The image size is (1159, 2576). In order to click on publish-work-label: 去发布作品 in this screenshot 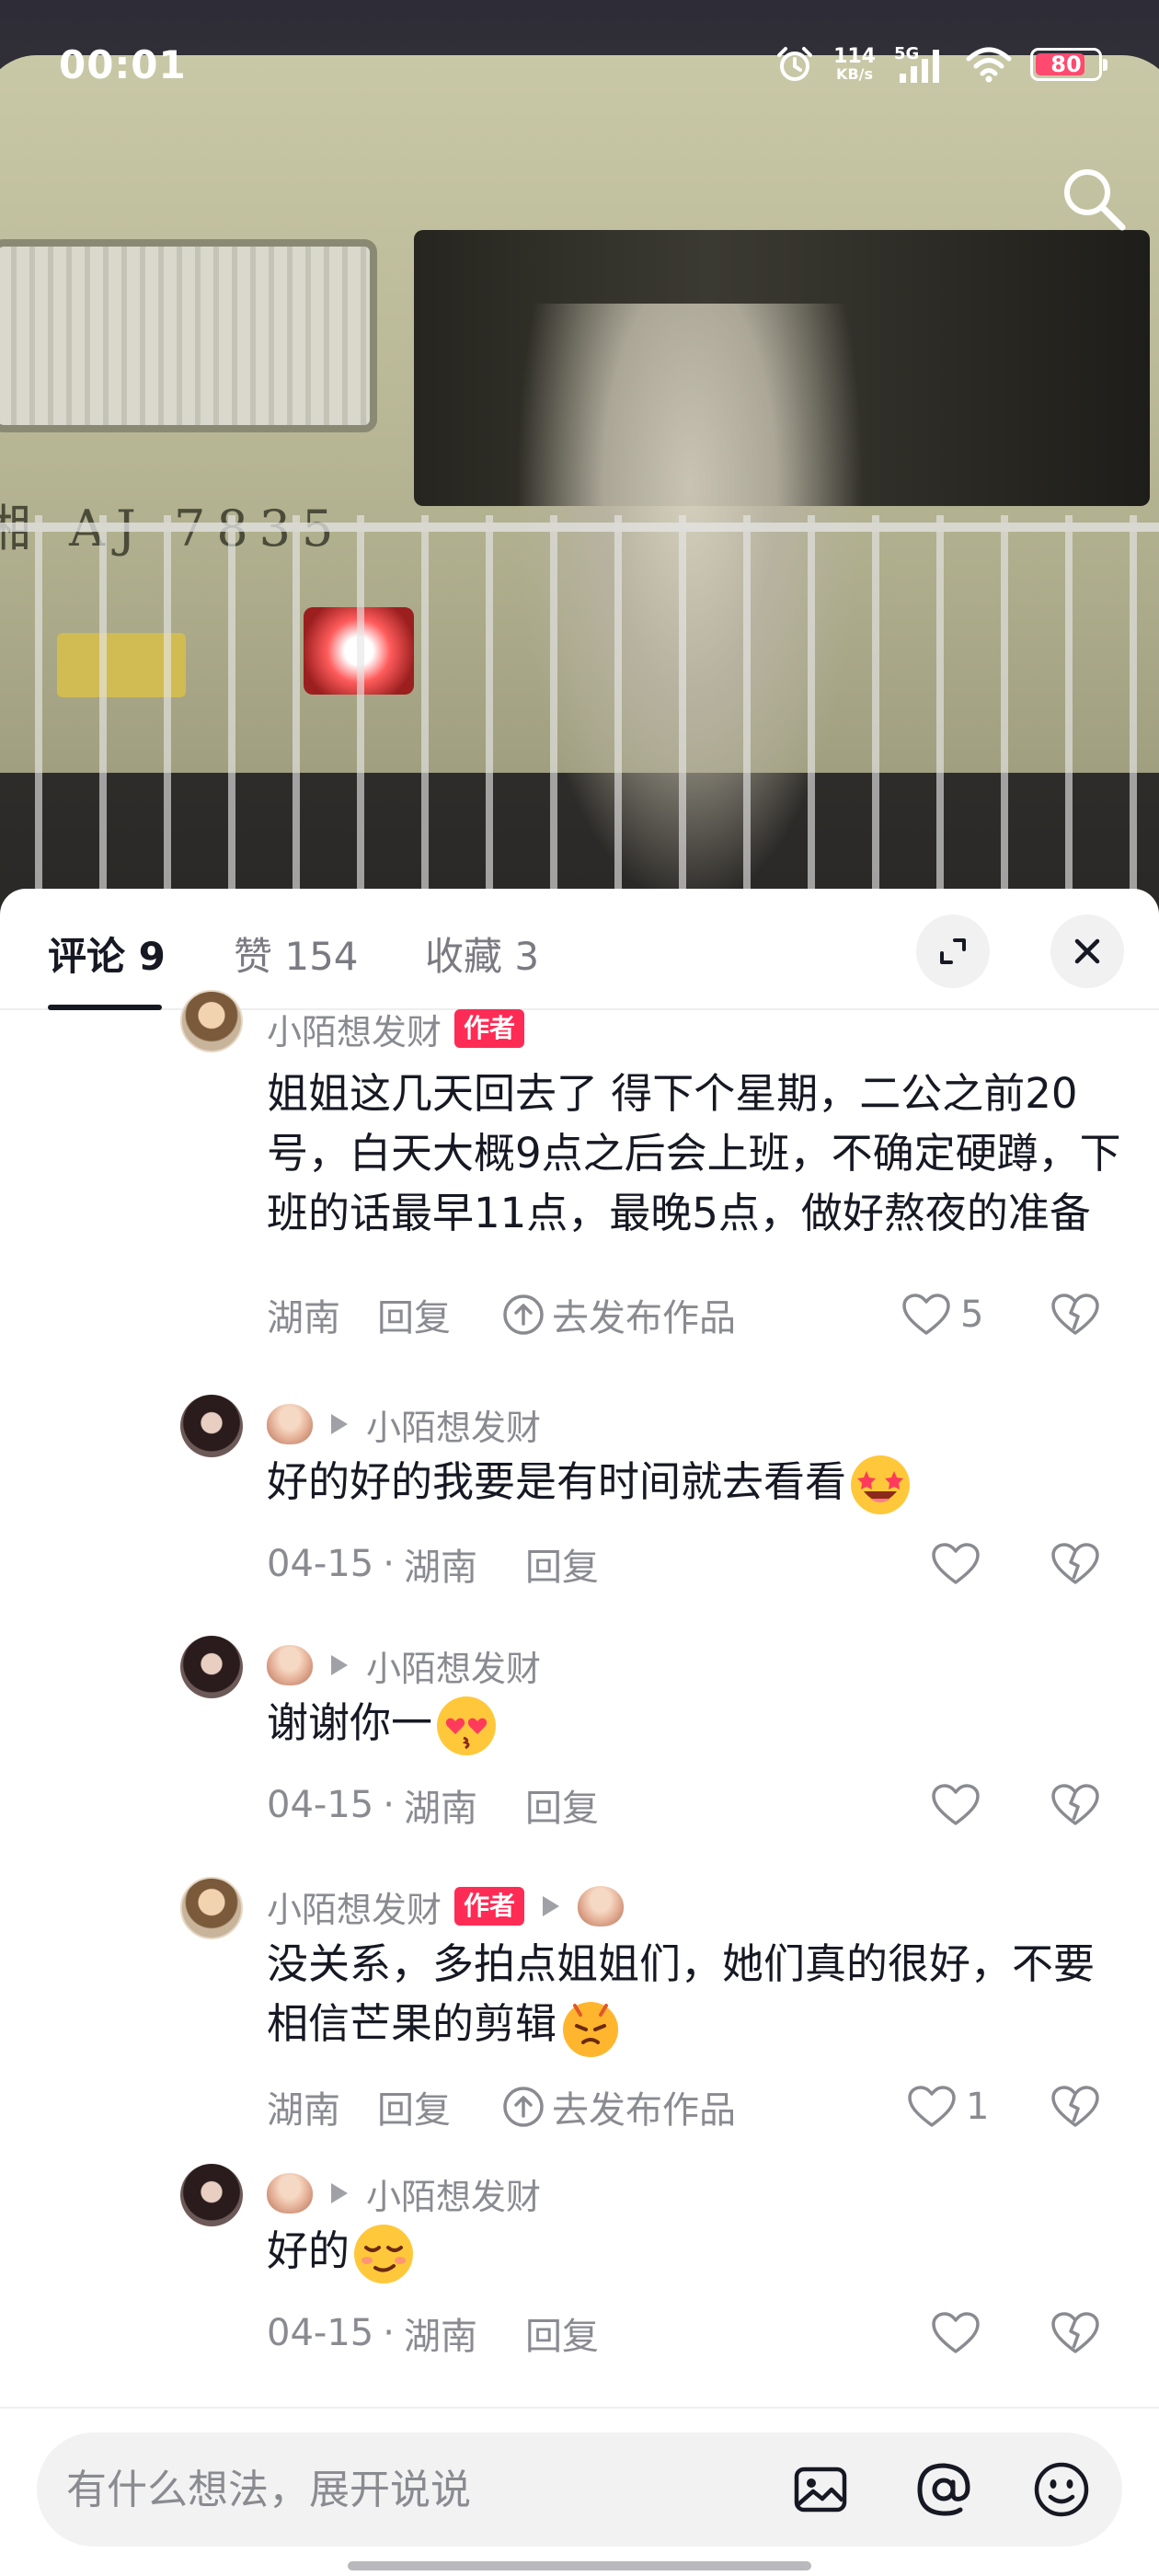, I will do `click(644, 2110)`.